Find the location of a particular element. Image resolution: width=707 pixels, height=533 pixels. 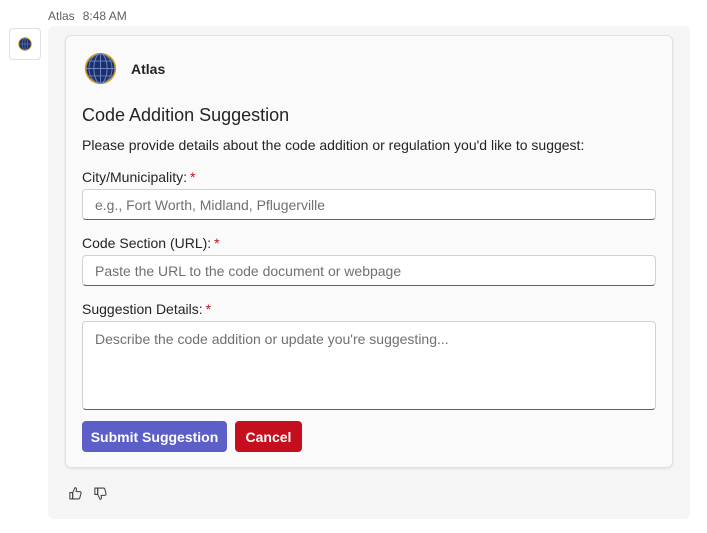

thumbs-up-icon is located at coordinates (75, 493).